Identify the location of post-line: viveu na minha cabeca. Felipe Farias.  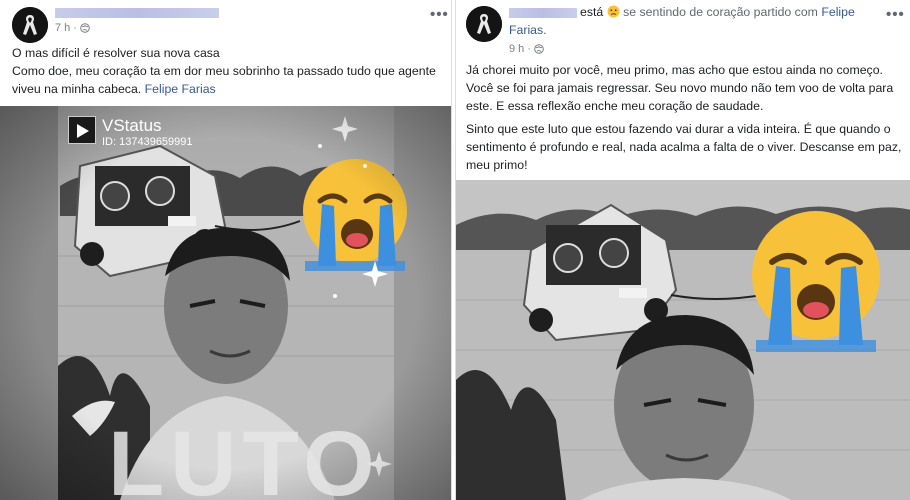
(114, 88).